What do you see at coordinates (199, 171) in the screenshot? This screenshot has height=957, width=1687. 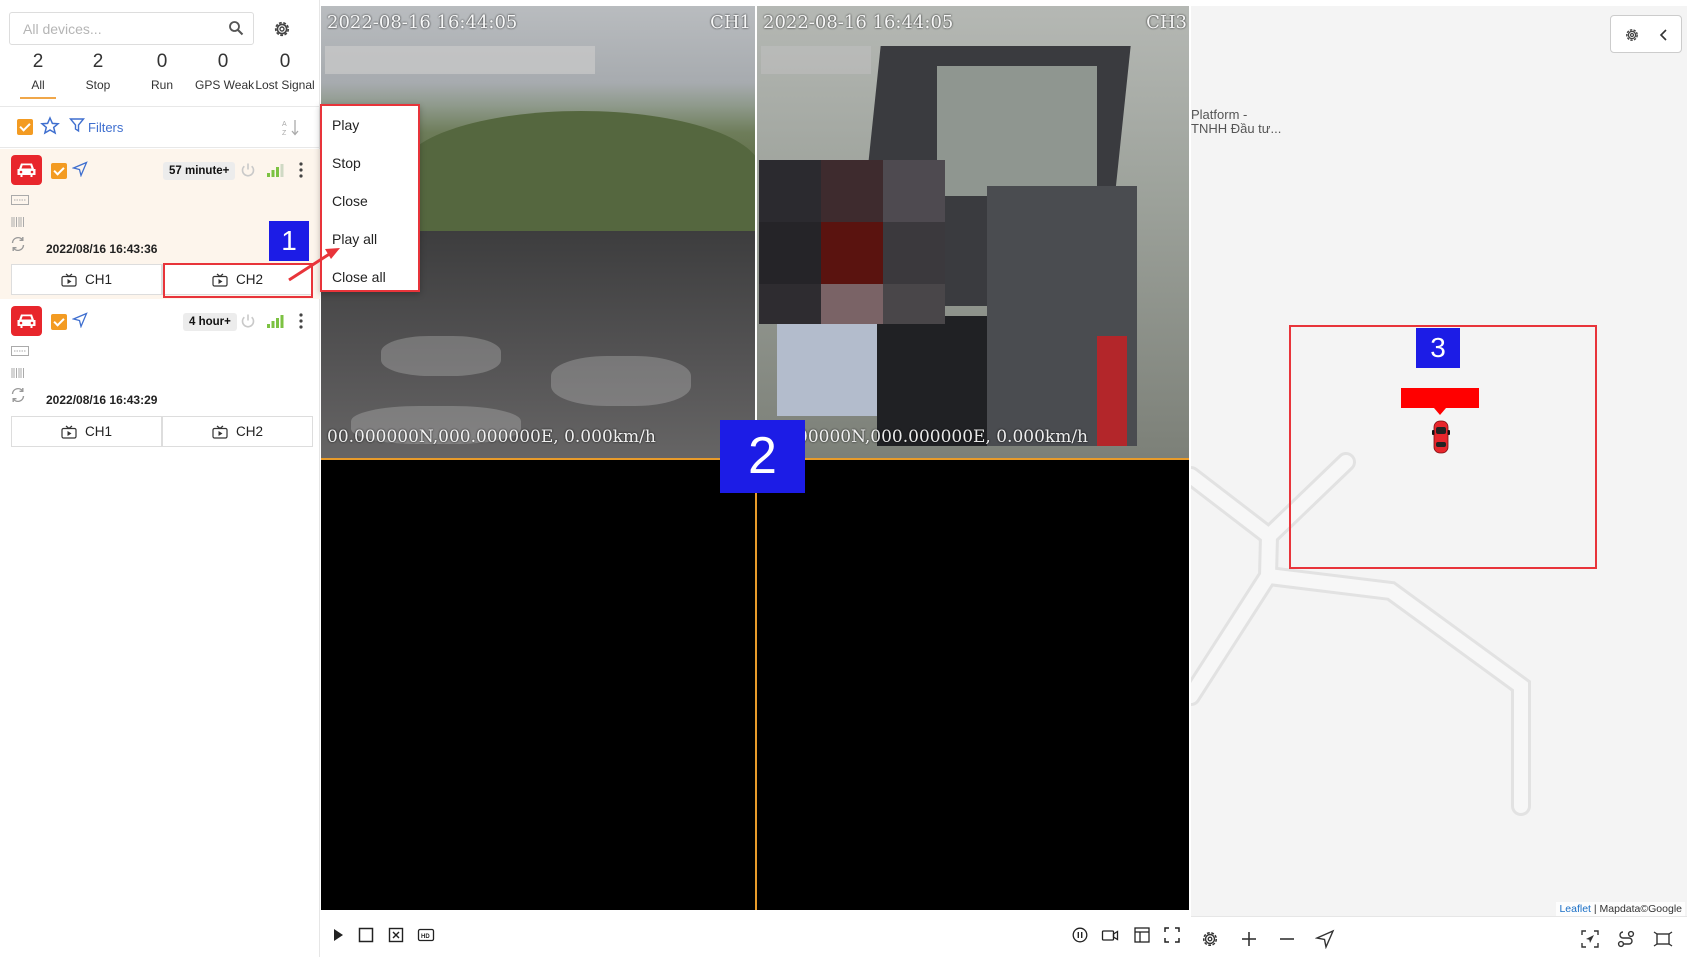 I see `status-badge: 57 minute+` at bounding box center [199, 171].